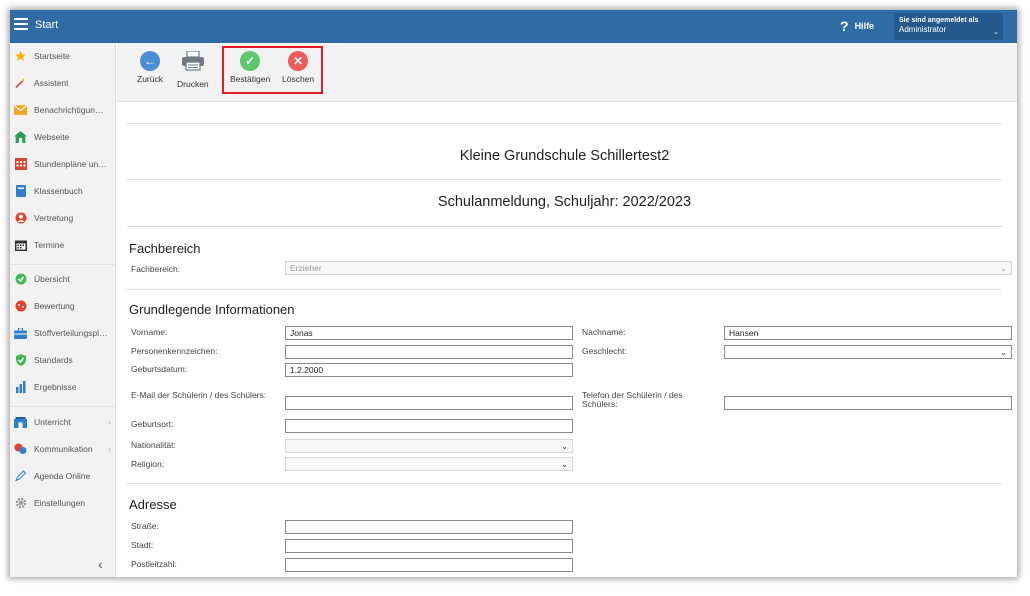 This screenshot has height=596, width=1030. I want to click on sidebar-item-termine: Termine, so click(63, 245).